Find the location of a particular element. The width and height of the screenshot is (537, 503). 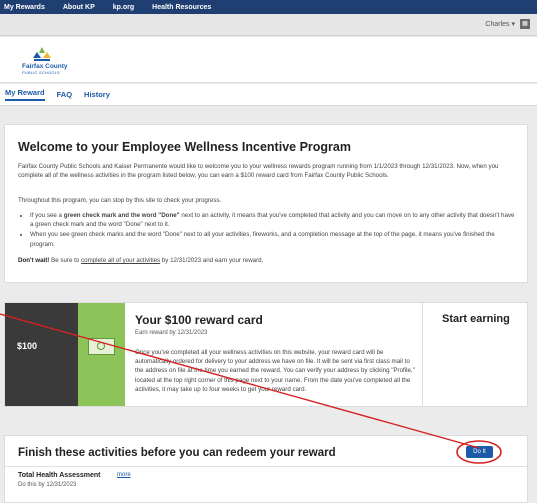

reward-amount: $100 is located at coordinates (27, 346).